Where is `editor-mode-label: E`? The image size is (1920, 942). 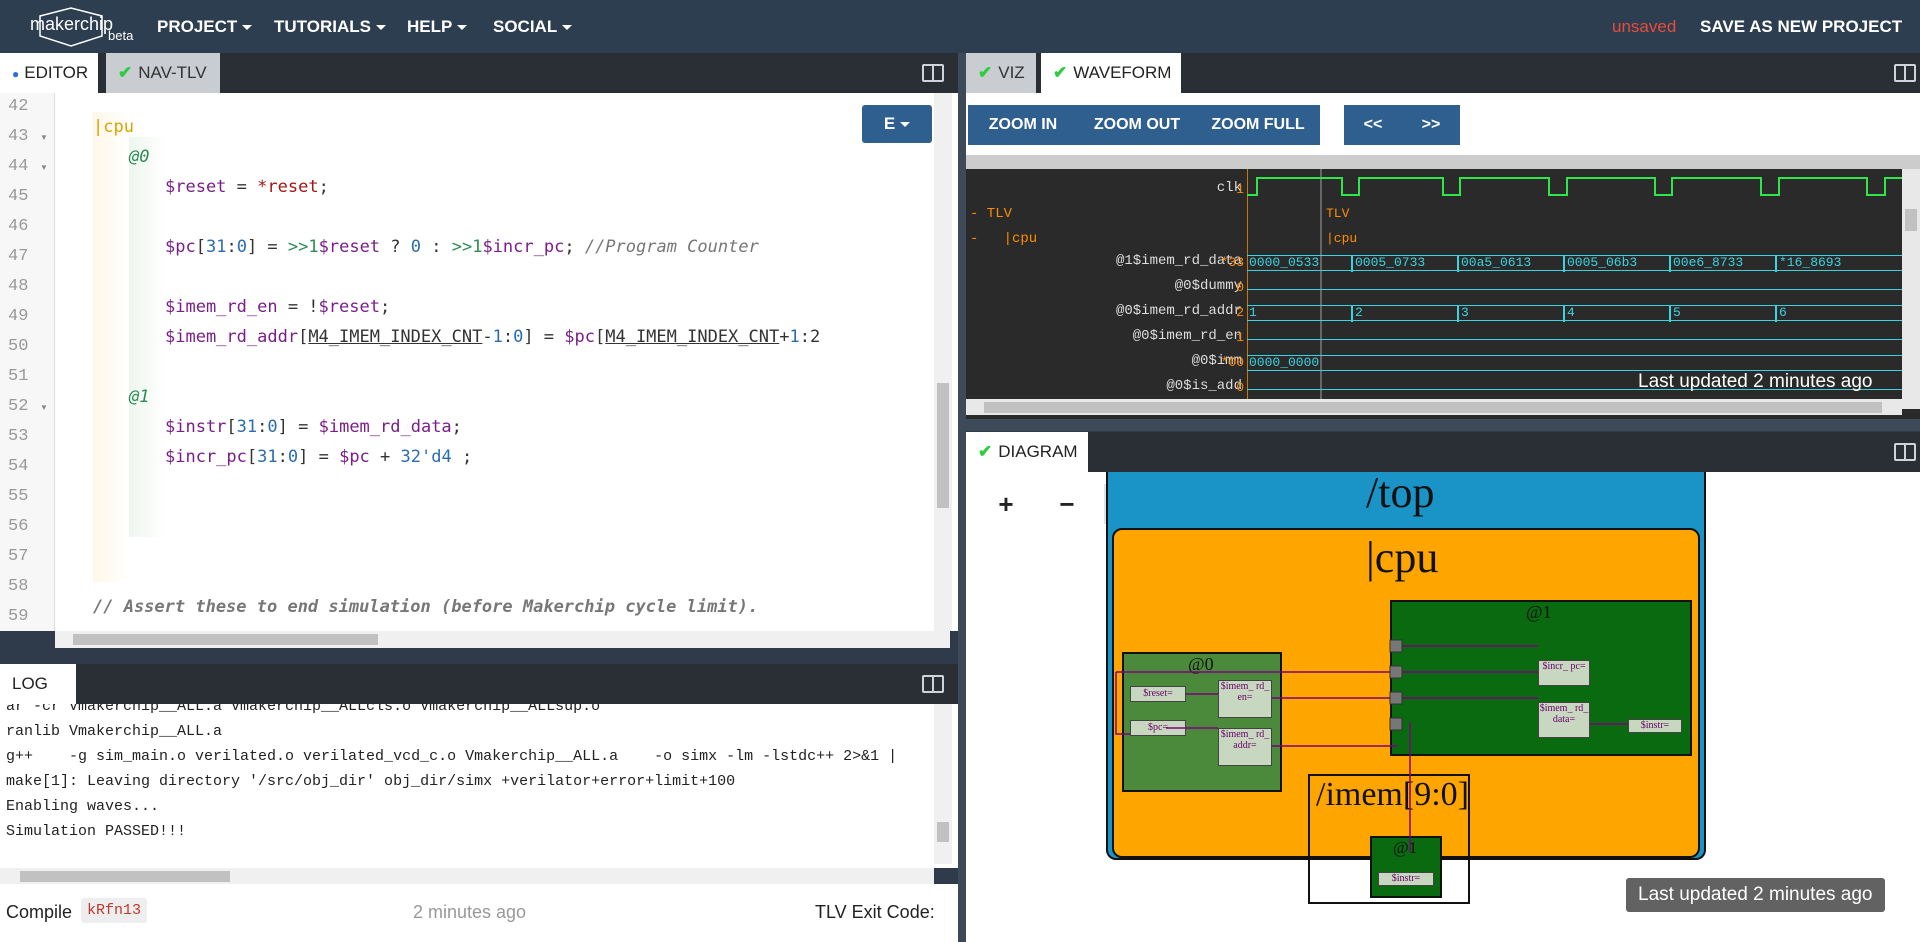 editor-mode-label: E is located at coordinates (889, 123).